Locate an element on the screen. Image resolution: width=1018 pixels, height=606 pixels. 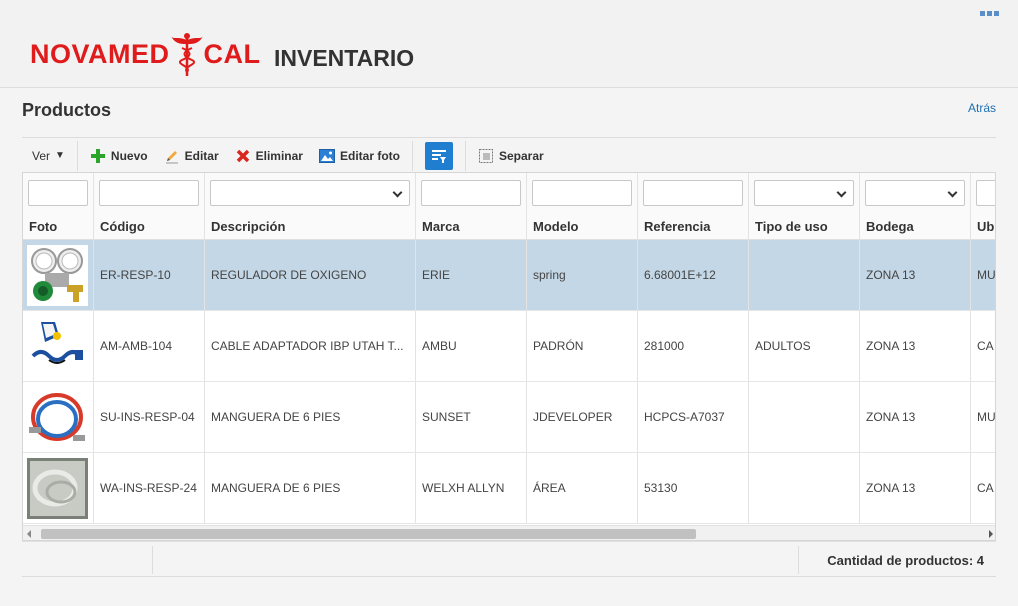
horizontal-scrollbar is located at coordinates (509, 532).